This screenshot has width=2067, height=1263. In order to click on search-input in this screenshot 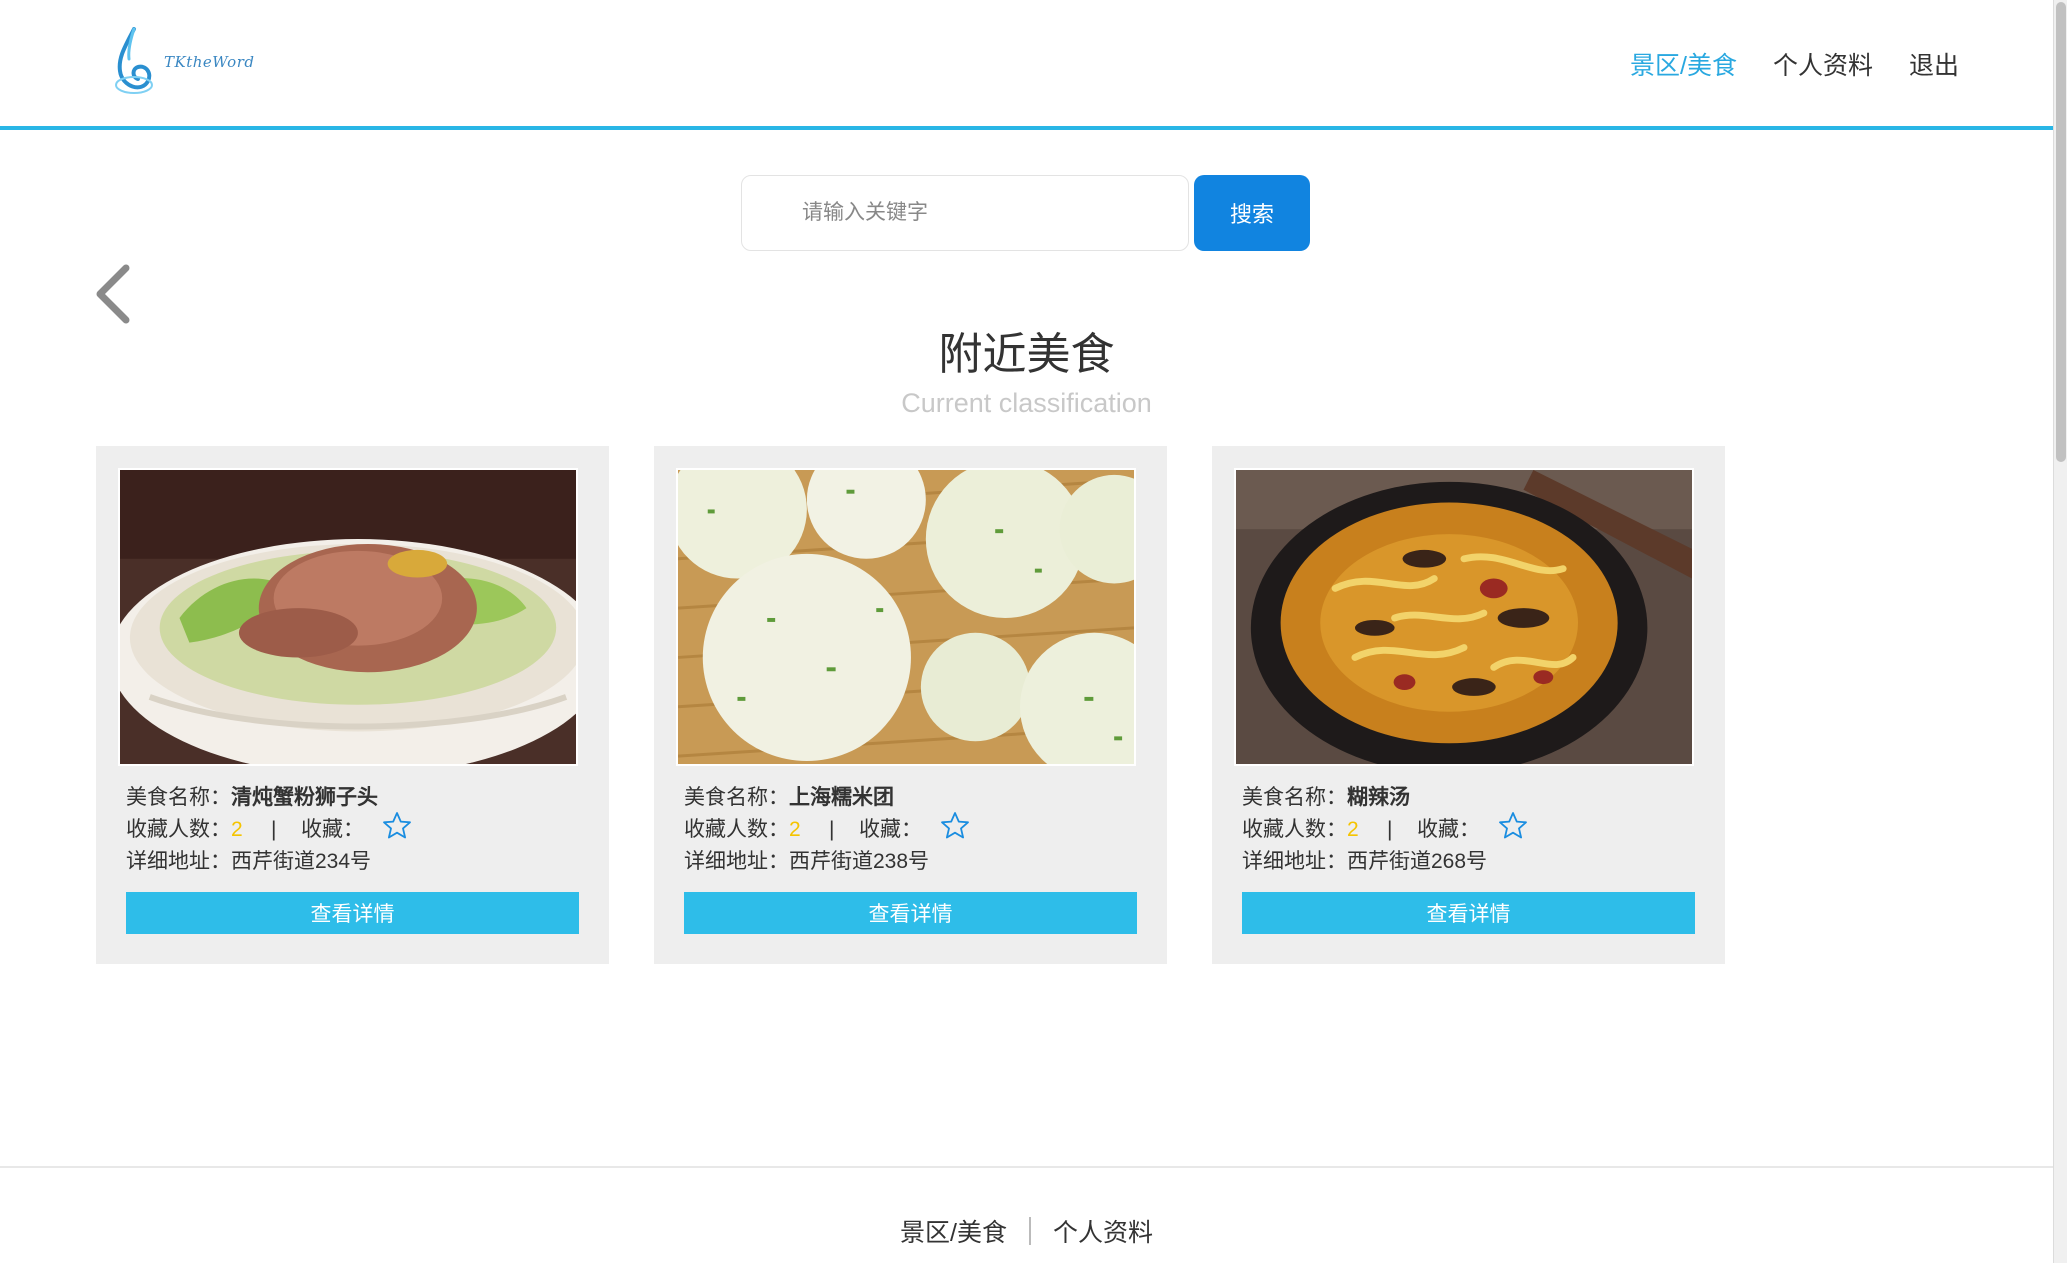, I will do `click(965, 213)`.